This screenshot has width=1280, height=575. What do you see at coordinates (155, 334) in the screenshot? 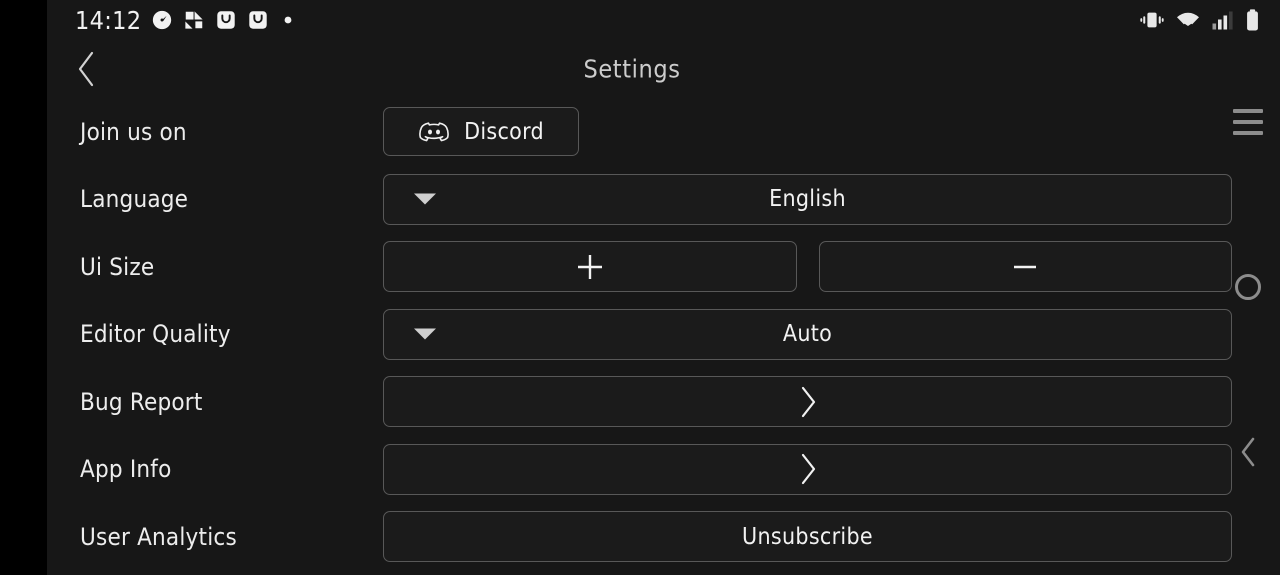
I see `row-label-editor-quality: Editor Quality` at bounding box center [155, 334].